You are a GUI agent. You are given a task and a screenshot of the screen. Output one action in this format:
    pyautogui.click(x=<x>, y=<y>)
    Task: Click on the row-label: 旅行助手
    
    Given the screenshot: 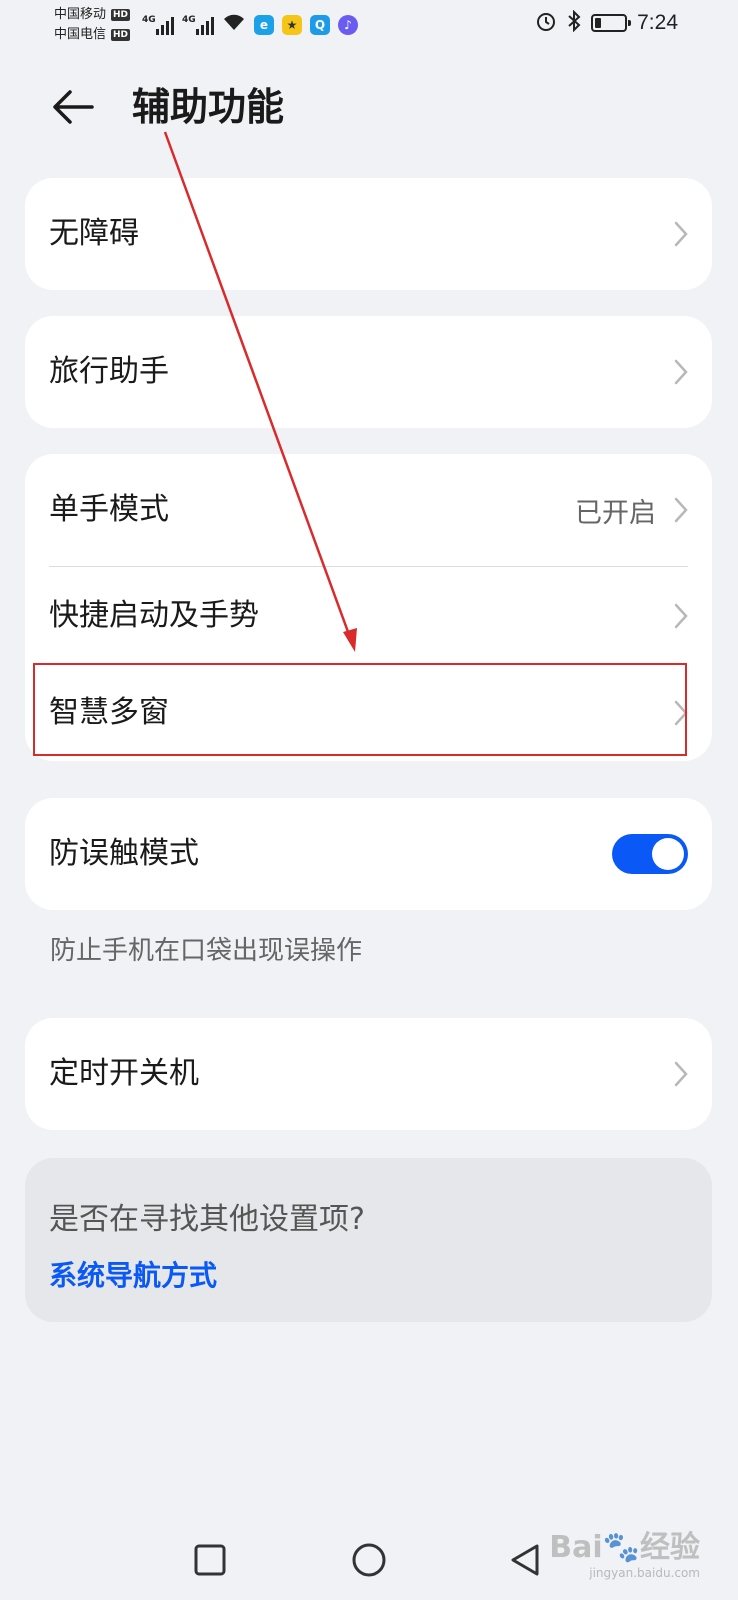 What is the action you would take?
    pyautogui.click(x=109, y=371)
    